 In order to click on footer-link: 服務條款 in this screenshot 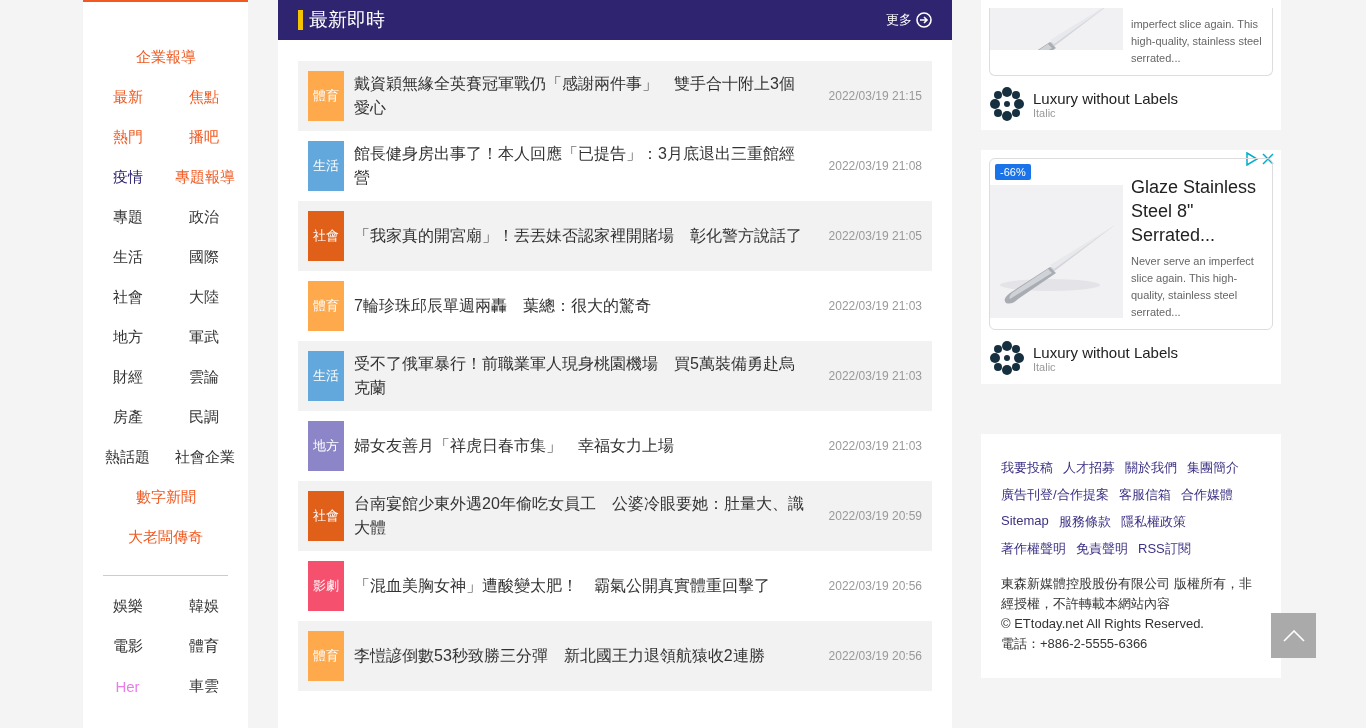, I will do `click(1084, 522)`.